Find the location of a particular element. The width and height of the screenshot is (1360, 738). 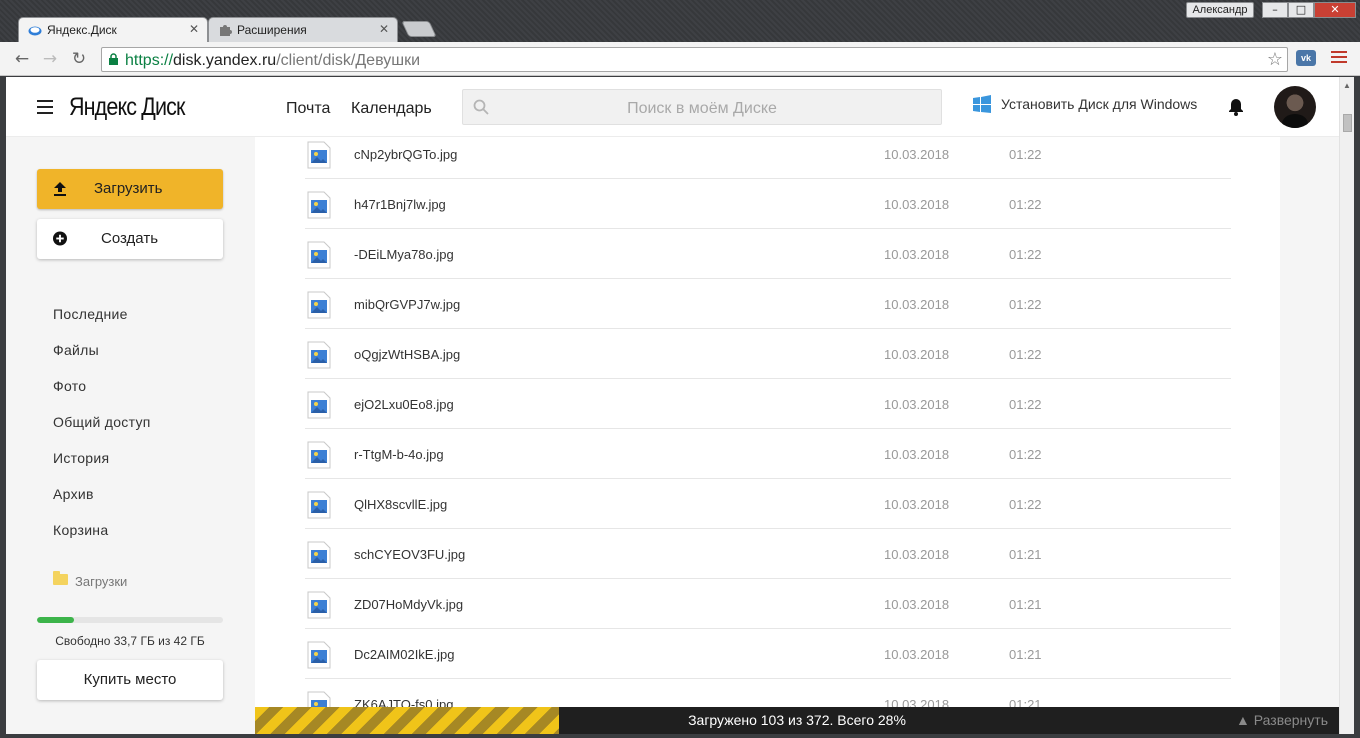

sidebar-item-recent: Последние is located at coordinates (102, 324).